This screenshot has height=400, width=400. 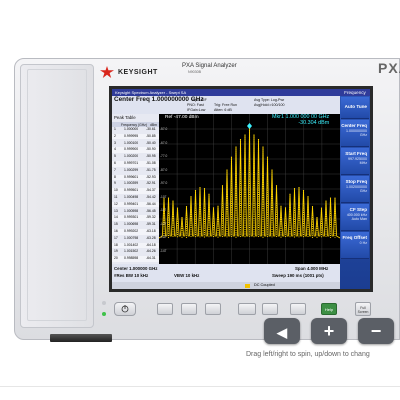 What do you see at coordinates (247, 309) in the screenshot?
I see `speaker-mute-button` at bounding box center [247, 309].